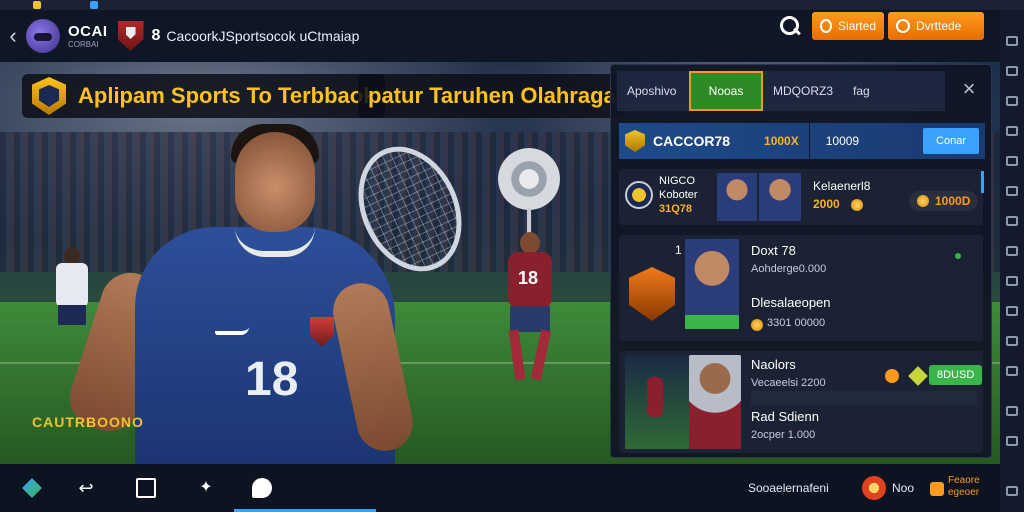  Describe the element at coordinates (13, 36) in the screenshot. I see `back-chevron-icon: ‹` at that location.